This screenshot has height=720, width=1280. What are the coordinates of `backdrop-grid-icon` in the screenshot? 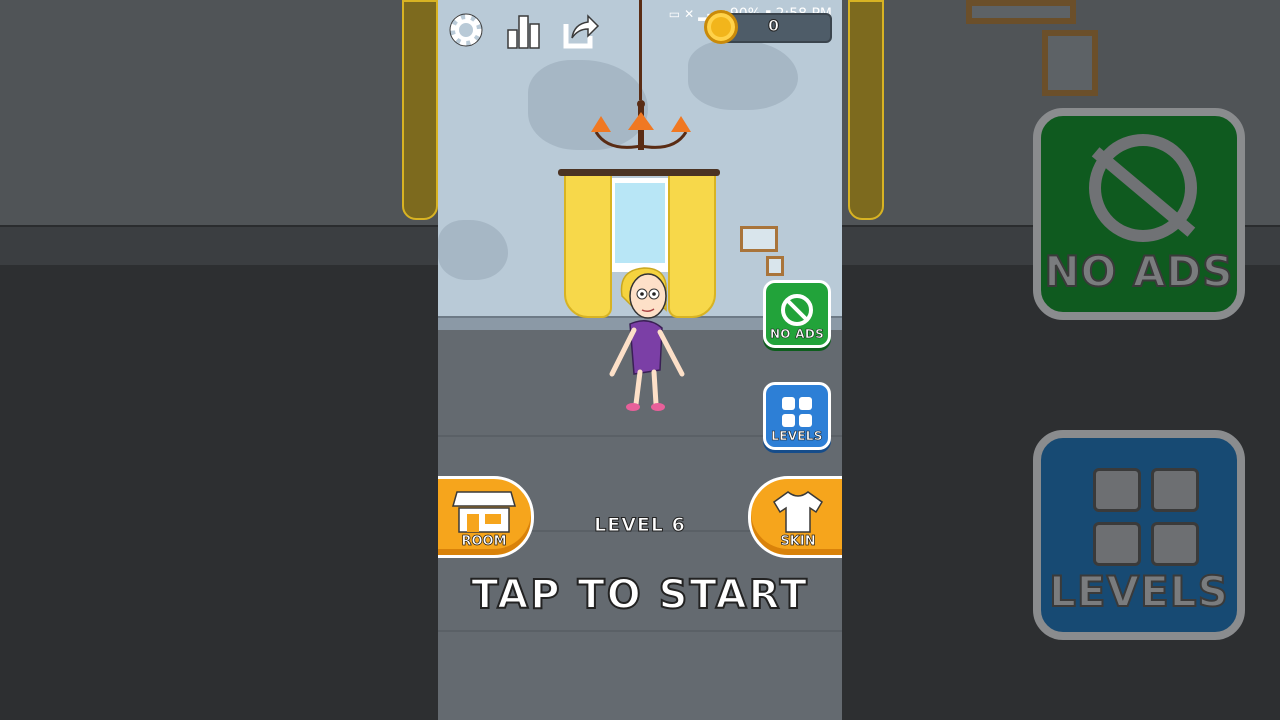 It's located at (1146, 517).